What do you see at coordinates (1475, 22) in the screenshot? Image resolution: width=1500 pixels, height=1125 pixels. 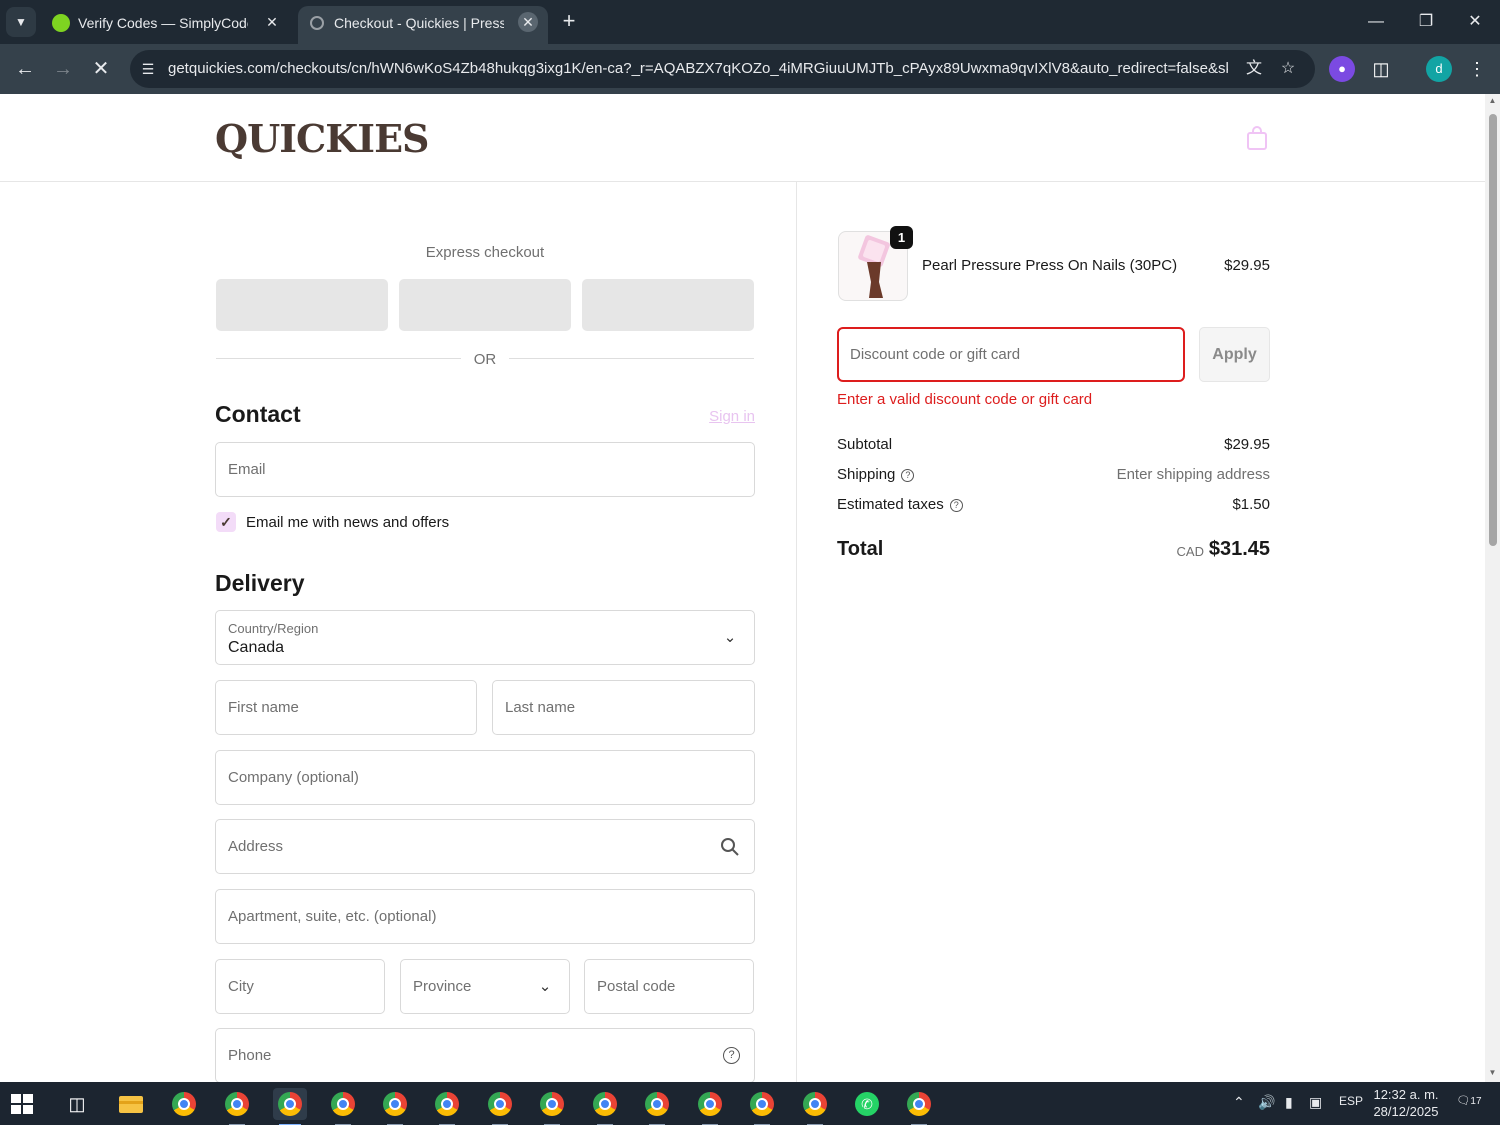 I see `window-close-icon: ✕` at bounding box center [1475, 22].